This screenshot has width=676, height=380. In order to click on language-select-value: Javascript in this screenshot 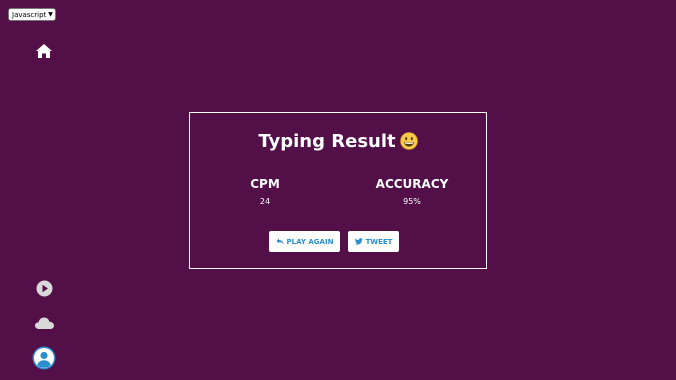, I will do `click(29, 14)`.